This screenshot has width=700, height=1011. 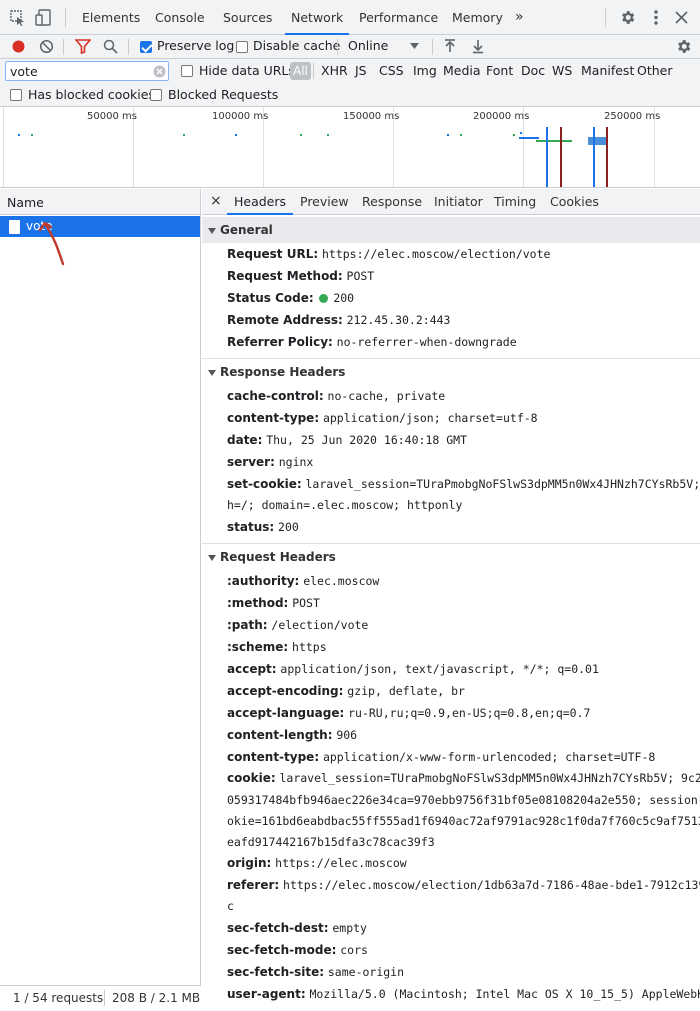 What do you see at coordinates (216, 202) in the screenshot?
I see `close-detail-button: ×` at bounding box center [216, 202].